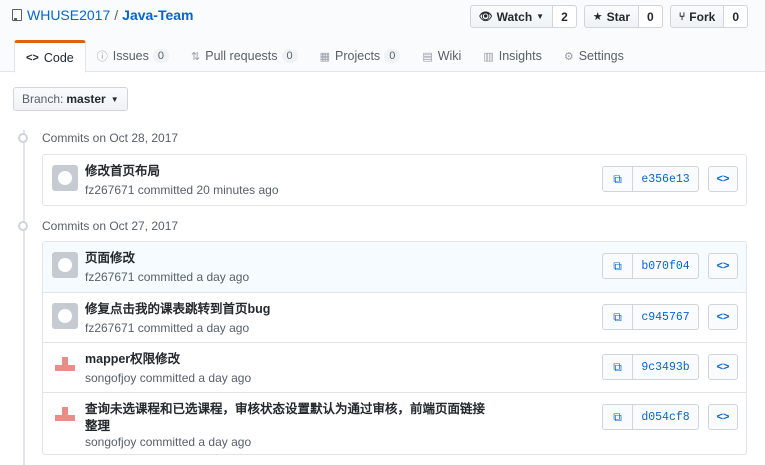  What do you see at coordinates (702, 16) in the screenshot?
I see `fork-label: Fork` at bounding box center [702, 16].